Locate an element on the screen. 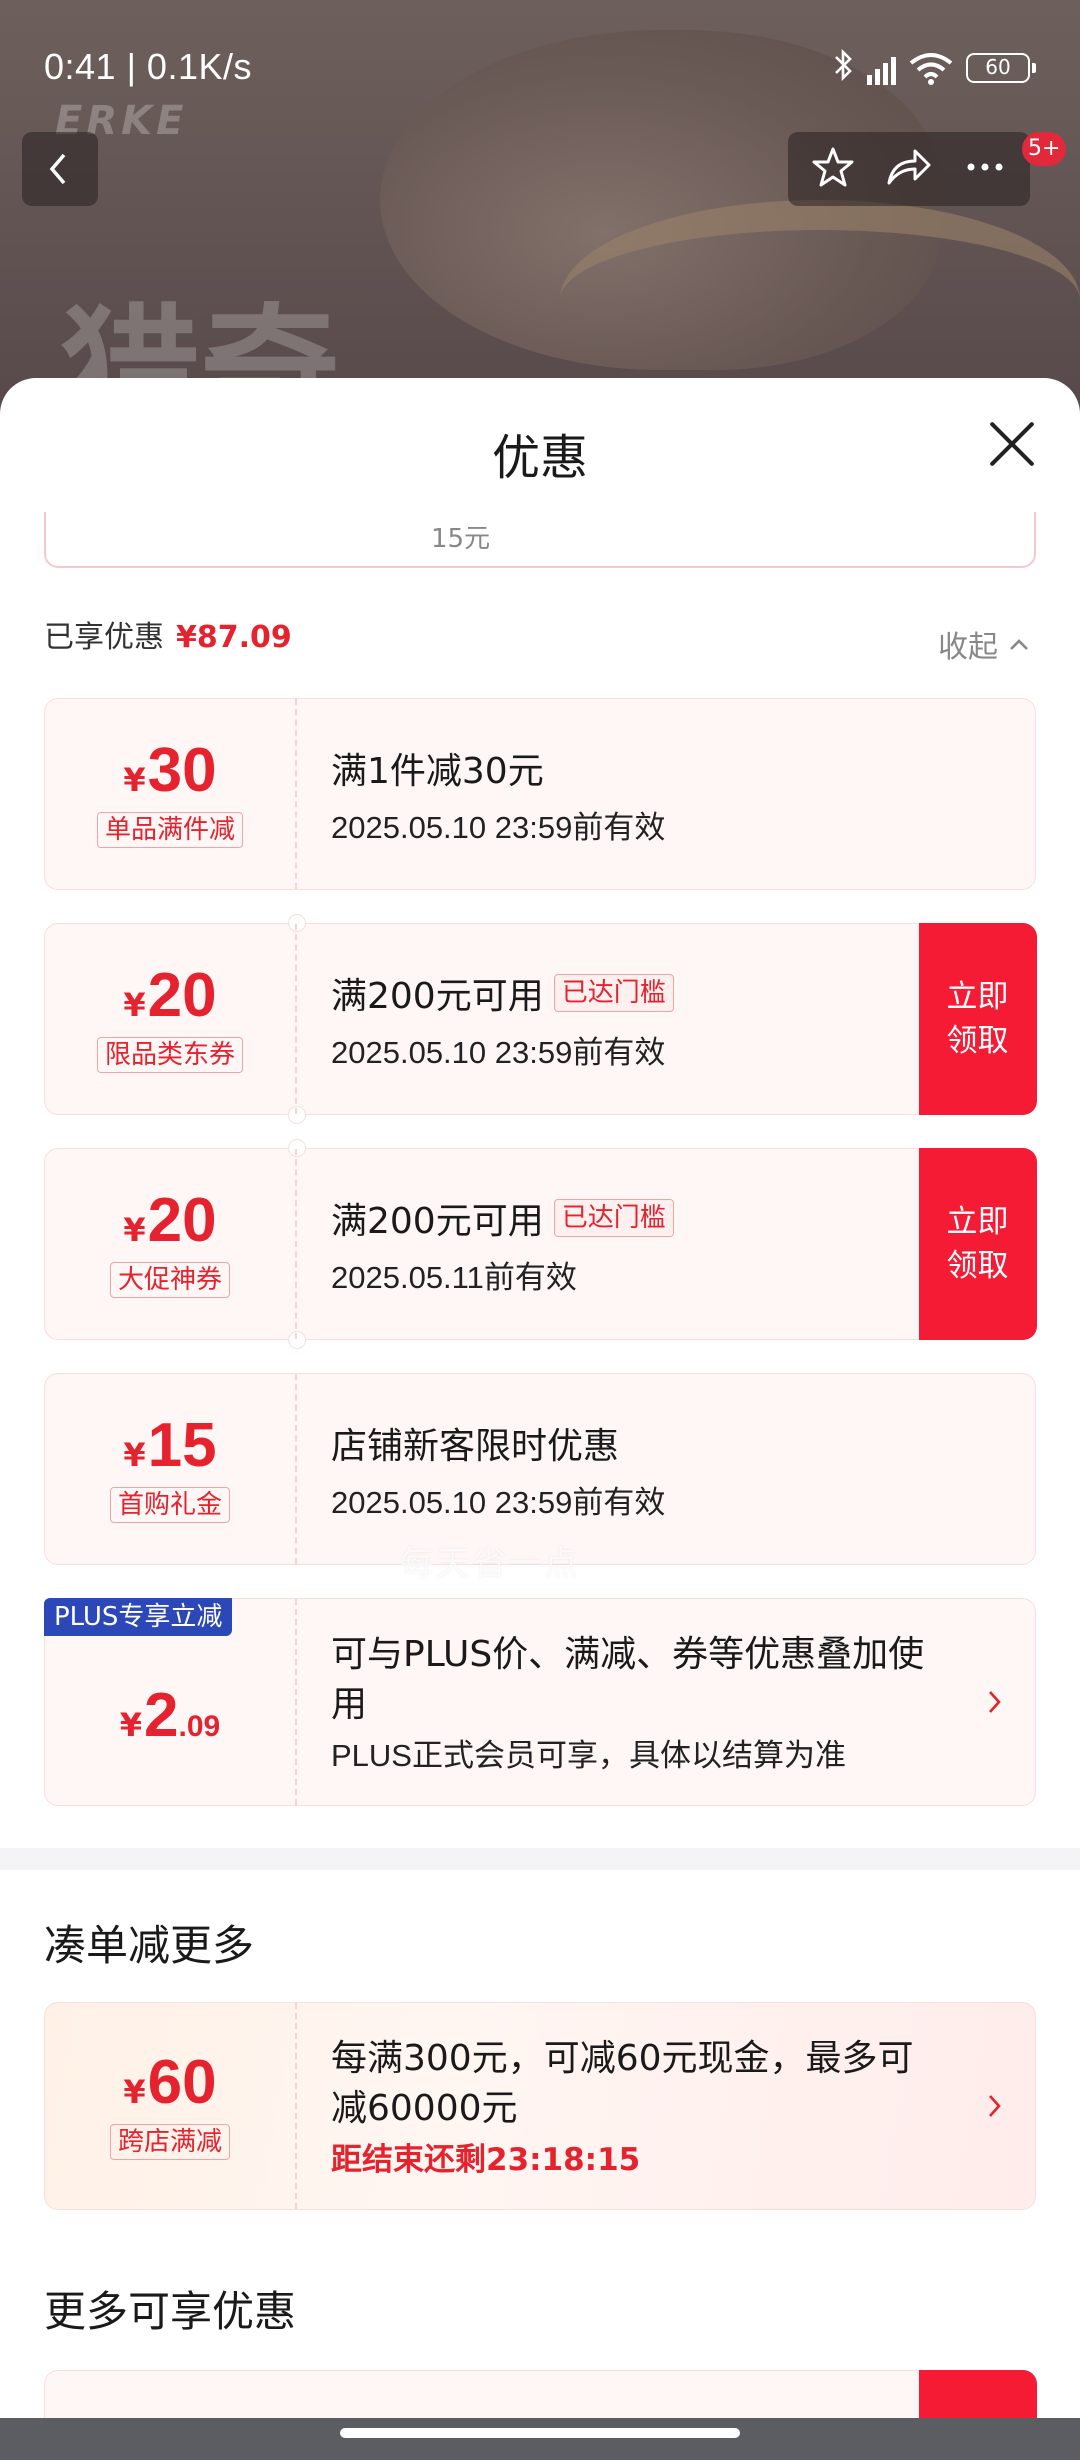  chevron-up-icon is located at coordinates (1019, 644).